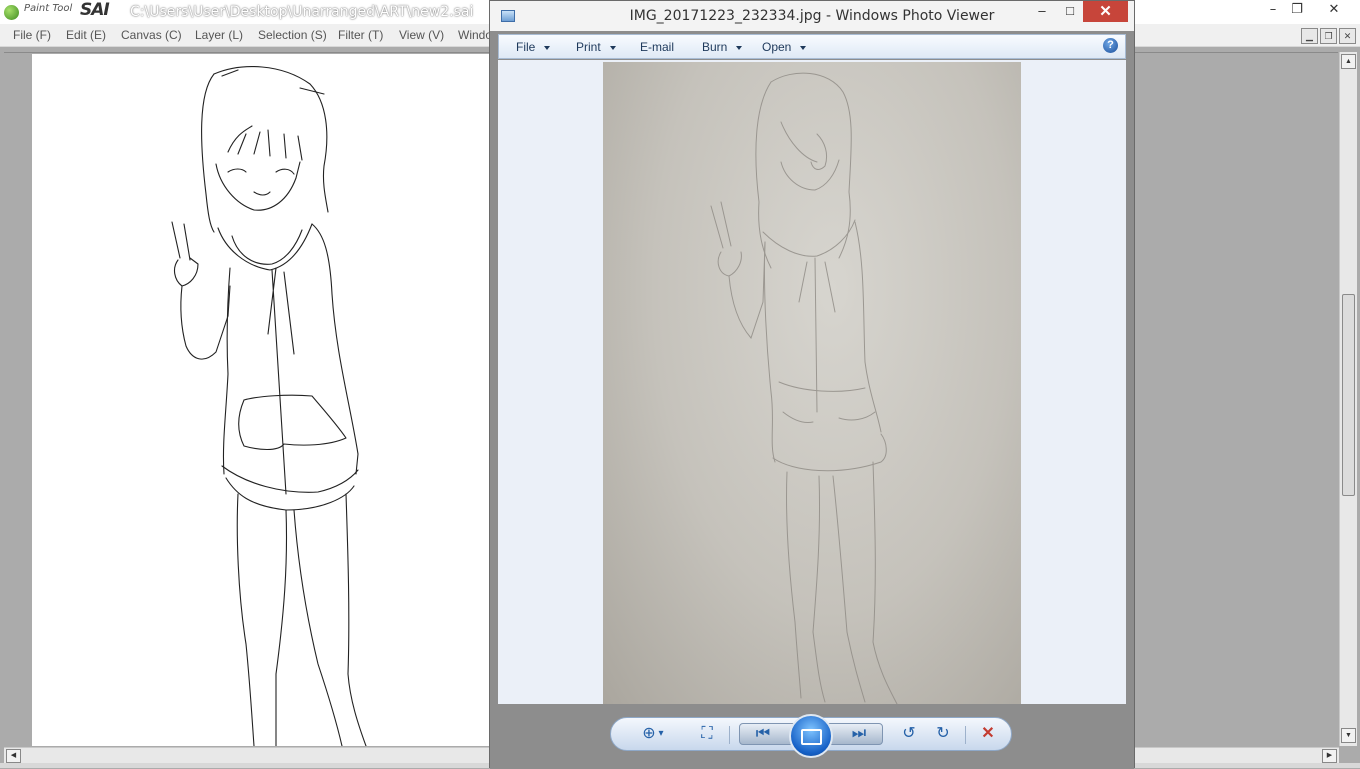 This screenshot has width=1360, height=769. I want to click on previous-icon: ⏮, so click(763, 734).